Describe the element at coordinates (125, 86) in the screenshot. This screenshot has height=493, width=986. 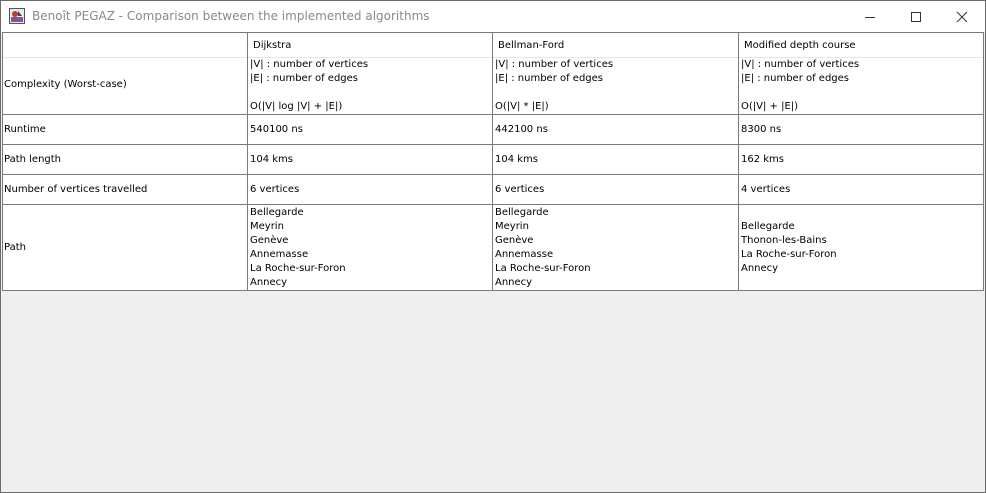
I see `row-label-complexity: Complexity (Worst-case)` at that location.